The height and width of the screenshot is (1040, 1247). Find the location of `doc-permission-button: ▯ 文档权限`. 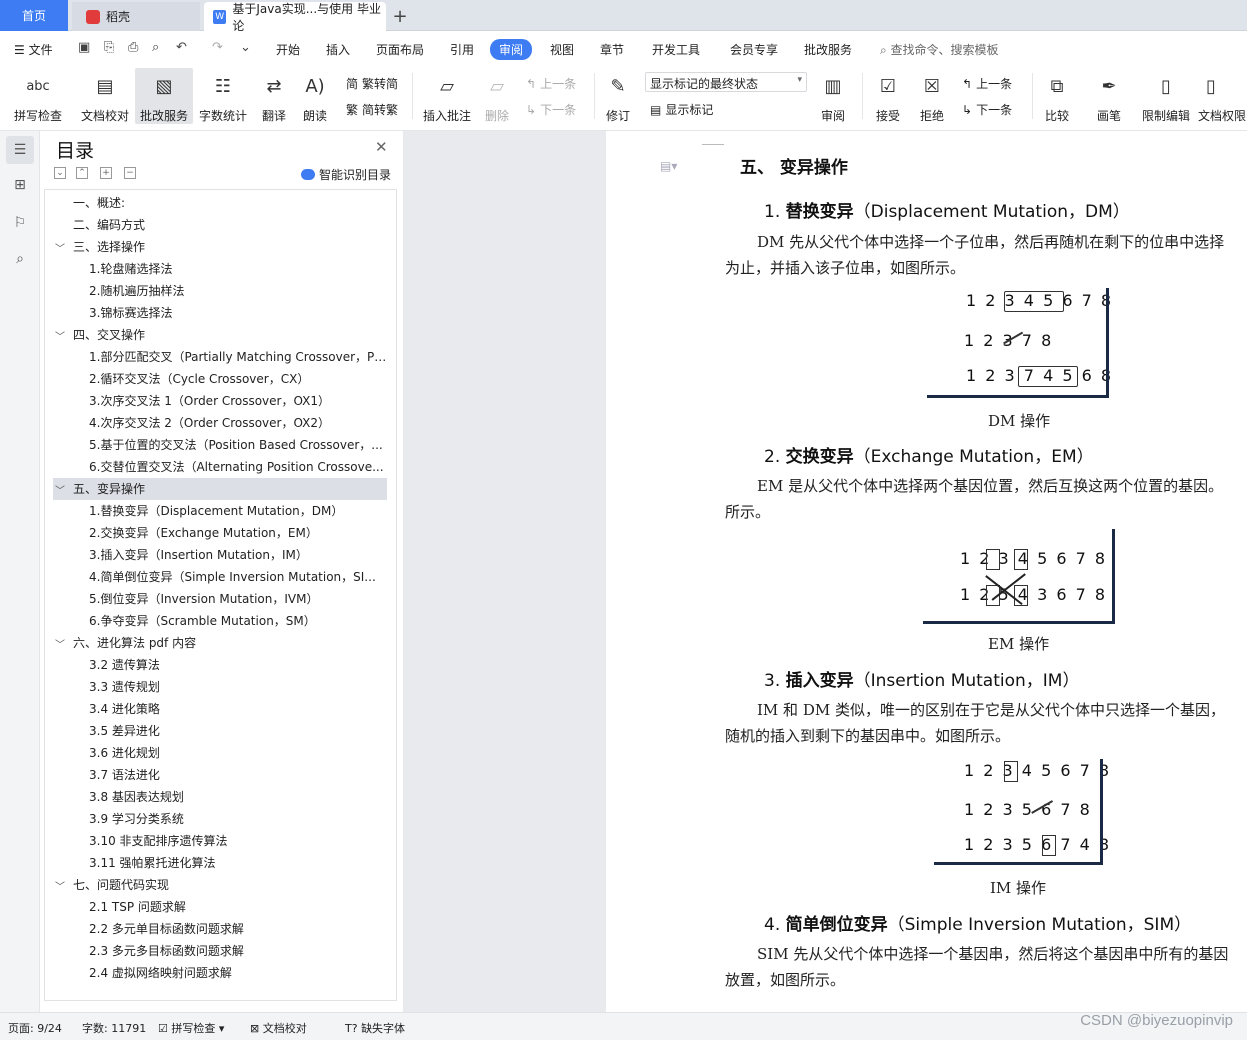

doc-permission-button: ▯ 文档权限 is located at coordinates (1222, 96).